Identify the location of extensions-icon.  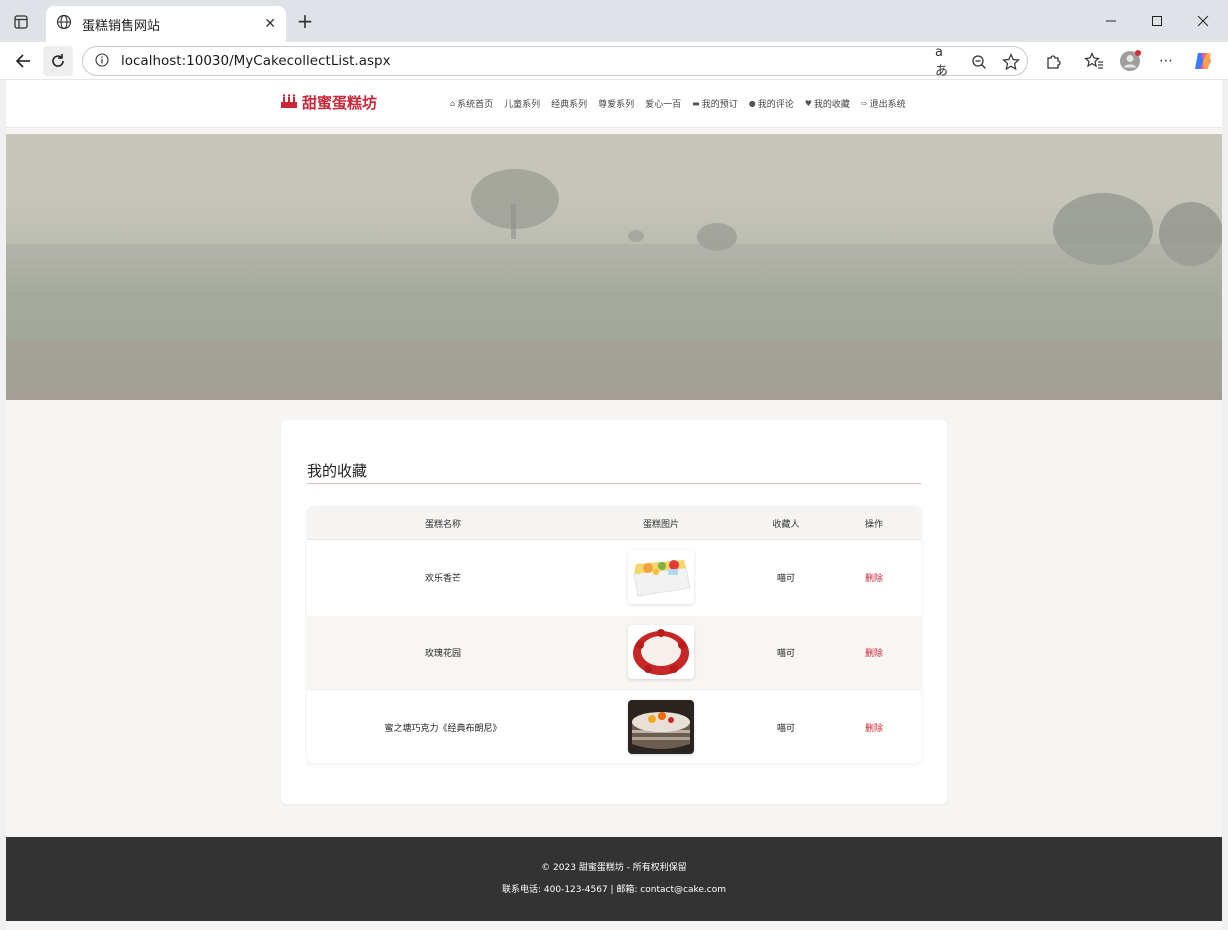
(1053, 61).